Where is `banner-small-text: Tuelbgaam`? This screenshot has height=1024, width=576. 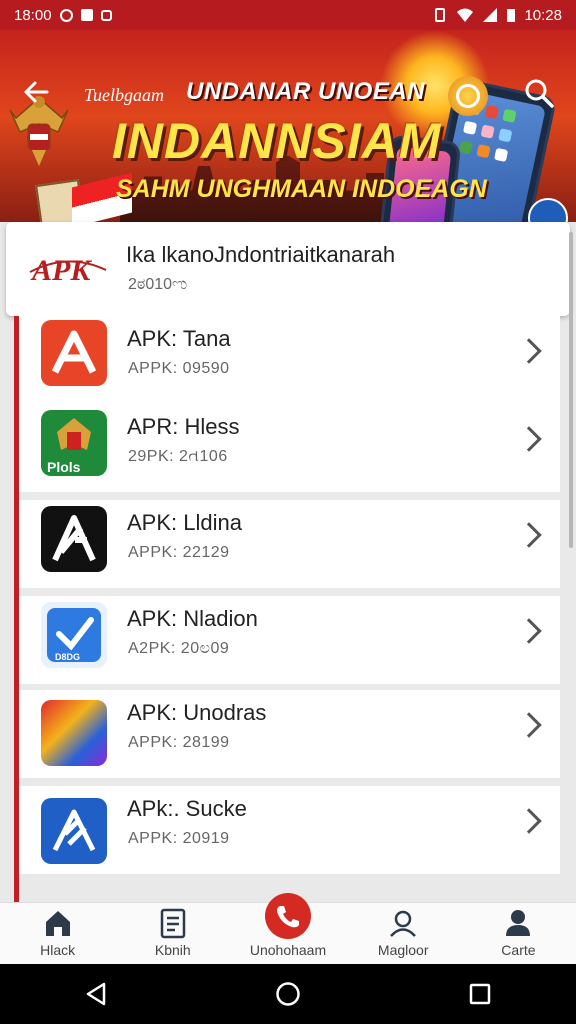
banner-small-text: Tuelbgaam is located at coordinates (124, 95).